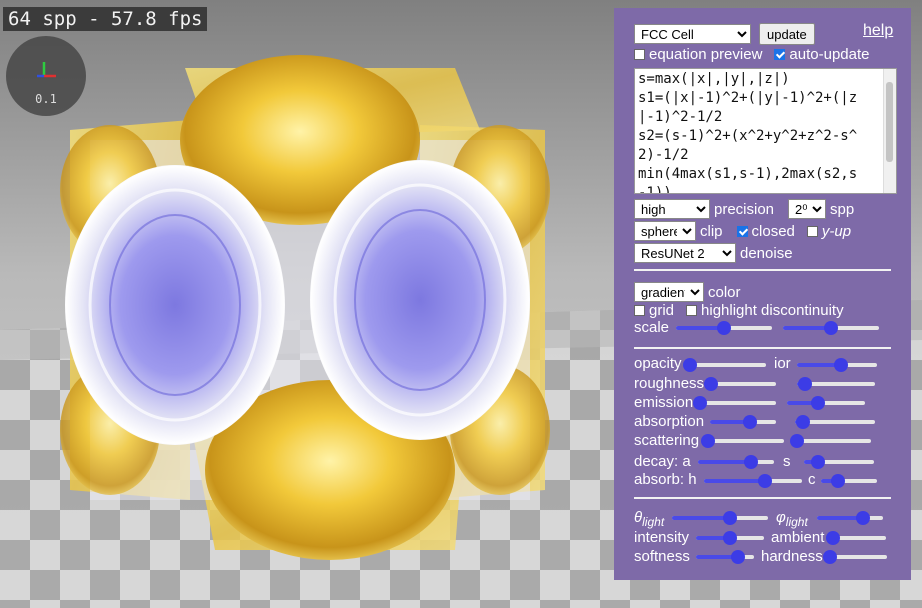 The width and height of the screenshot is (922, 608). What do you see at coordinates (706, 54) in the screenshot?
I see `equation-preview-label: equation preview` at bounding box center [706, 54].